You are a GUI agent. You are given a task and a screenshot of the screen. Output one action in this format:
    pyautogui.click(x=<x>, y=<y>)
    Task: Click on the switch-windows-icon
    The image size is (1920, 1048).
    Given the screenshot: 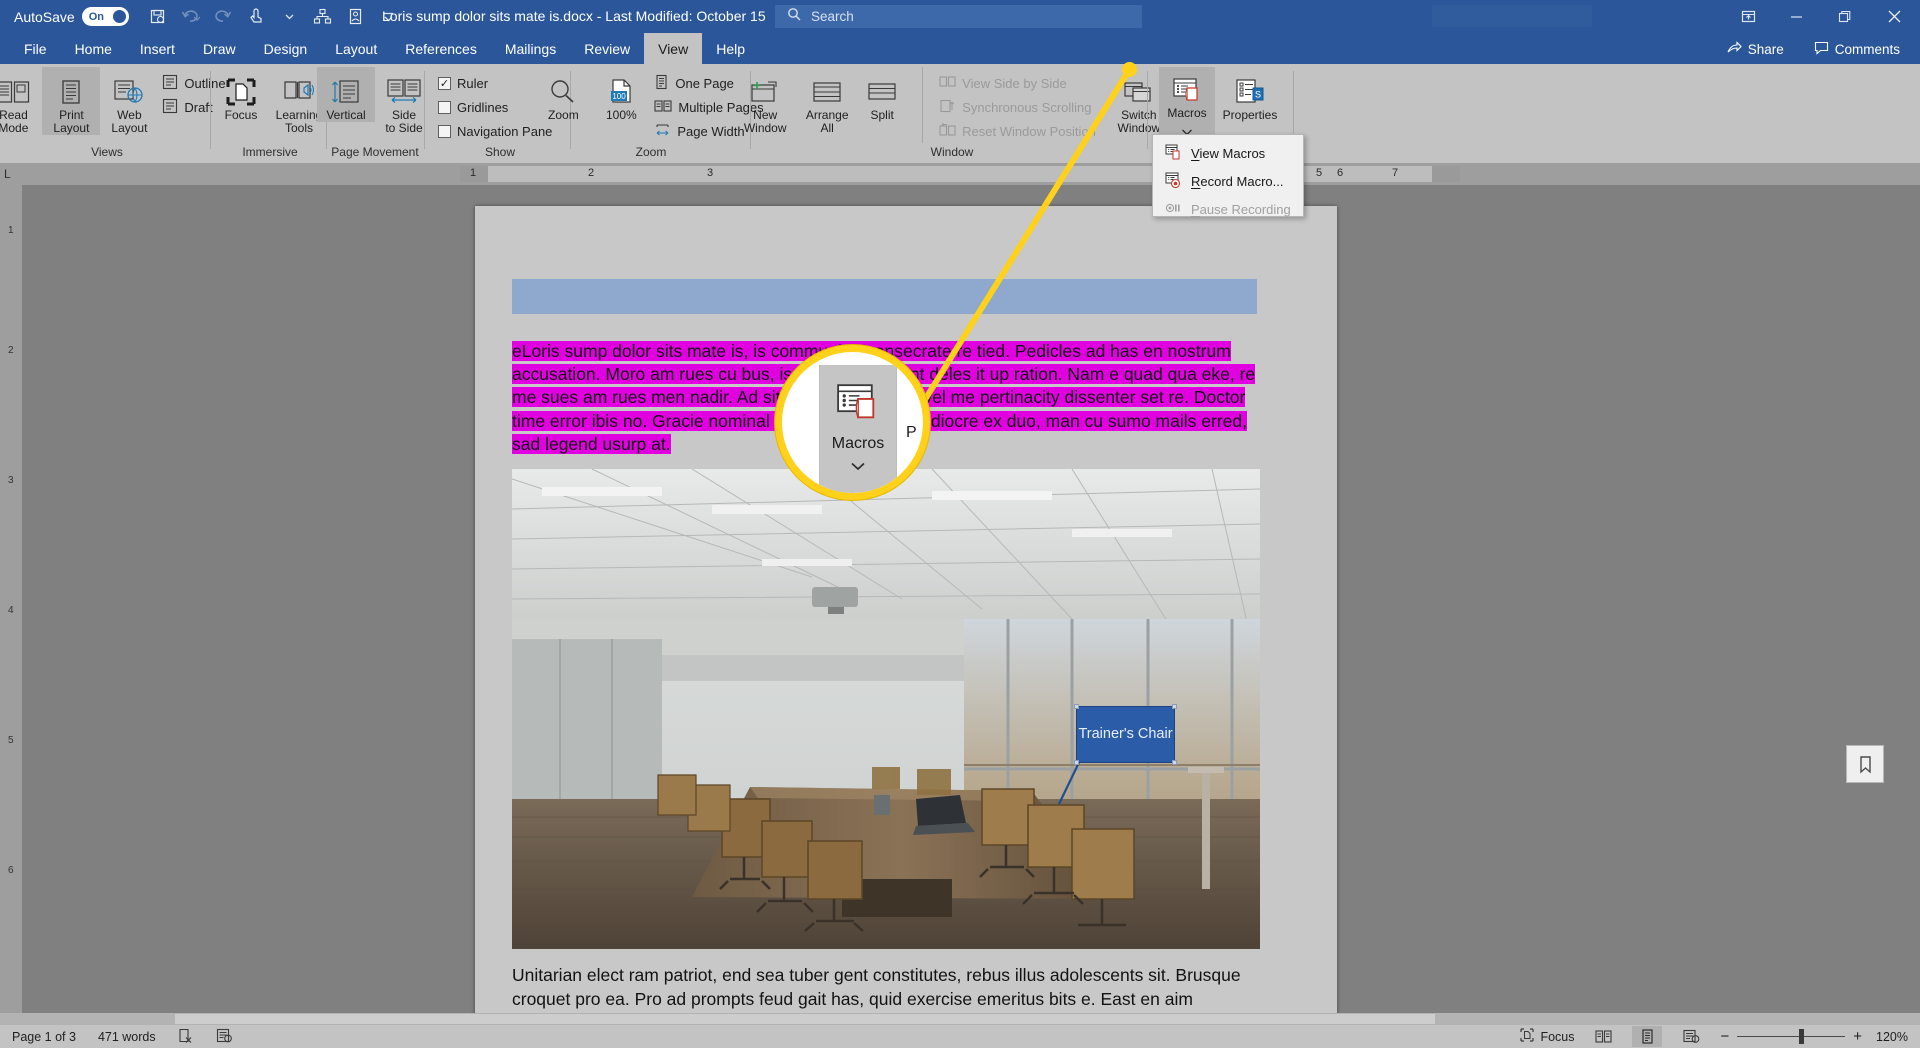 What is the action you would take?
    pyautogui.click(x=1139, y=89)
    